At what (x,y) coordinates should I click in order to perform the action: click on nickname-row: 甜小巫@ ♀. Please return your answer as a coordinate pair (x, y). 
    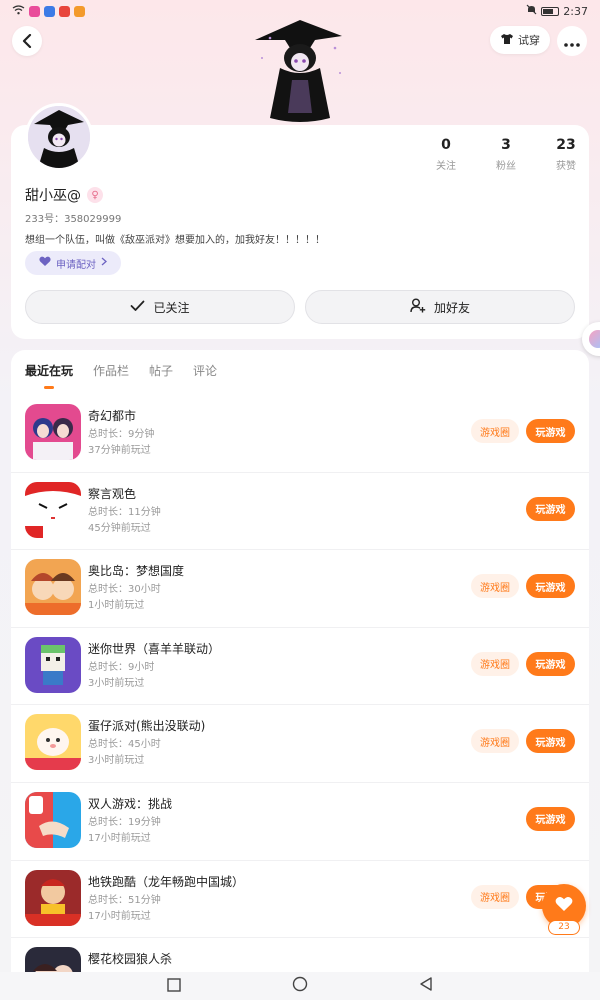
    Looking at the image, I should click on (64, 195).